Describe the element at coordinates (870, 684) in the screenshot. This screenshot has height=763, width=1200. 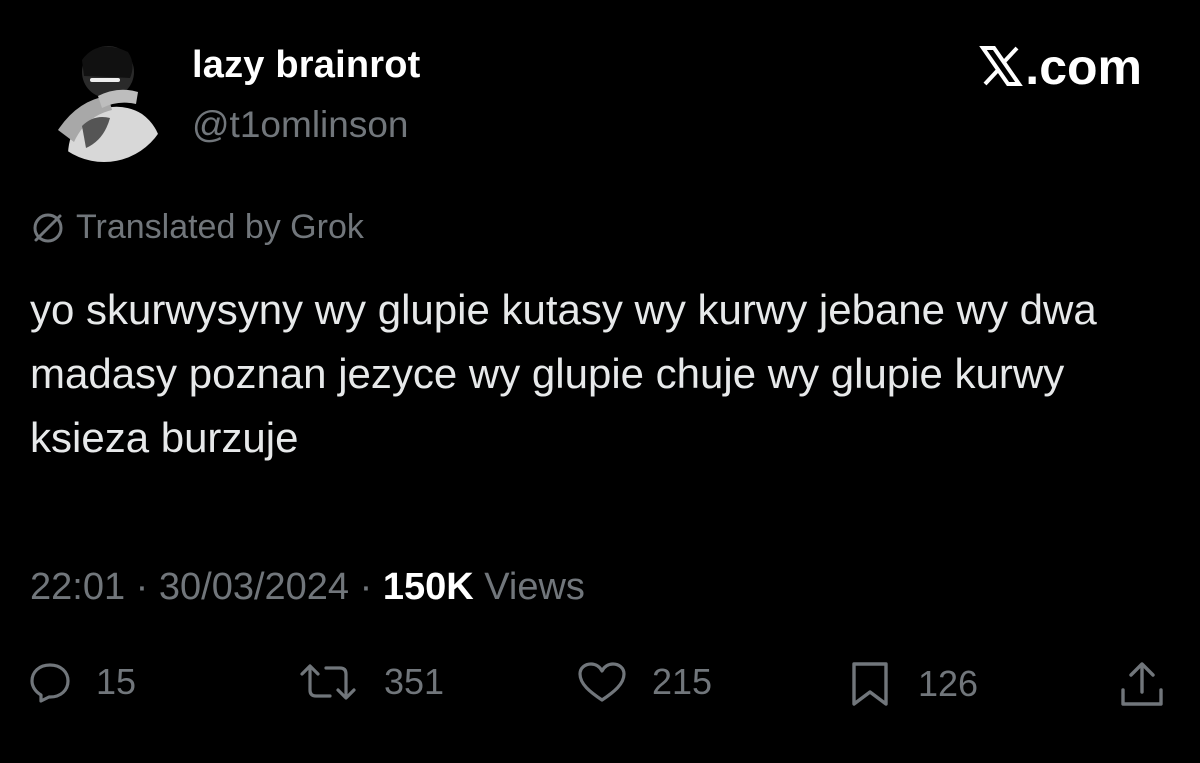
I see `bookmark-icon` at that location.